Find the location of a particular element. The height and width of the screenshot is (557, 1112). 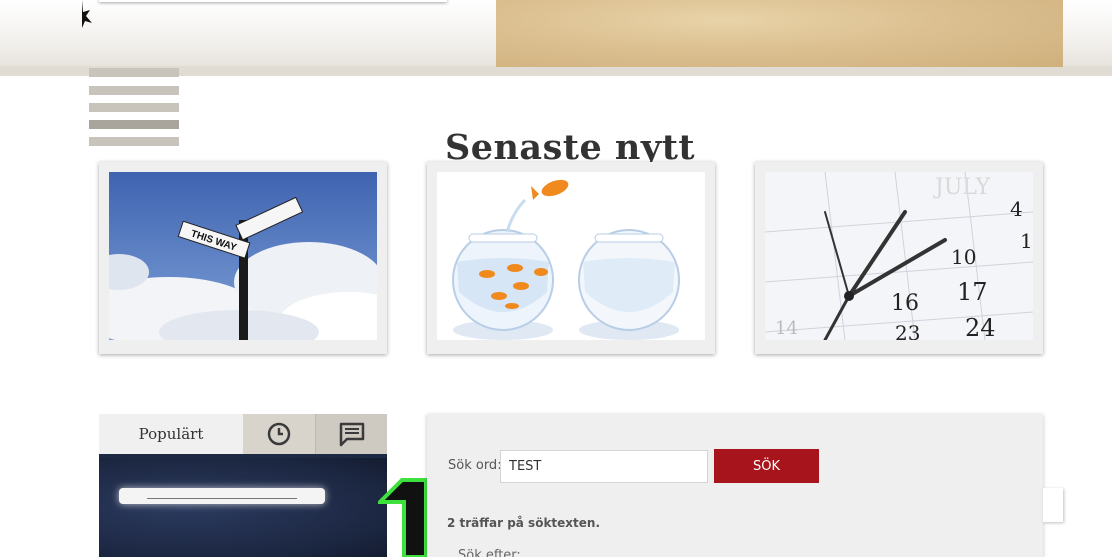

calendar-date: 16 is located at coordinates (905, 303).